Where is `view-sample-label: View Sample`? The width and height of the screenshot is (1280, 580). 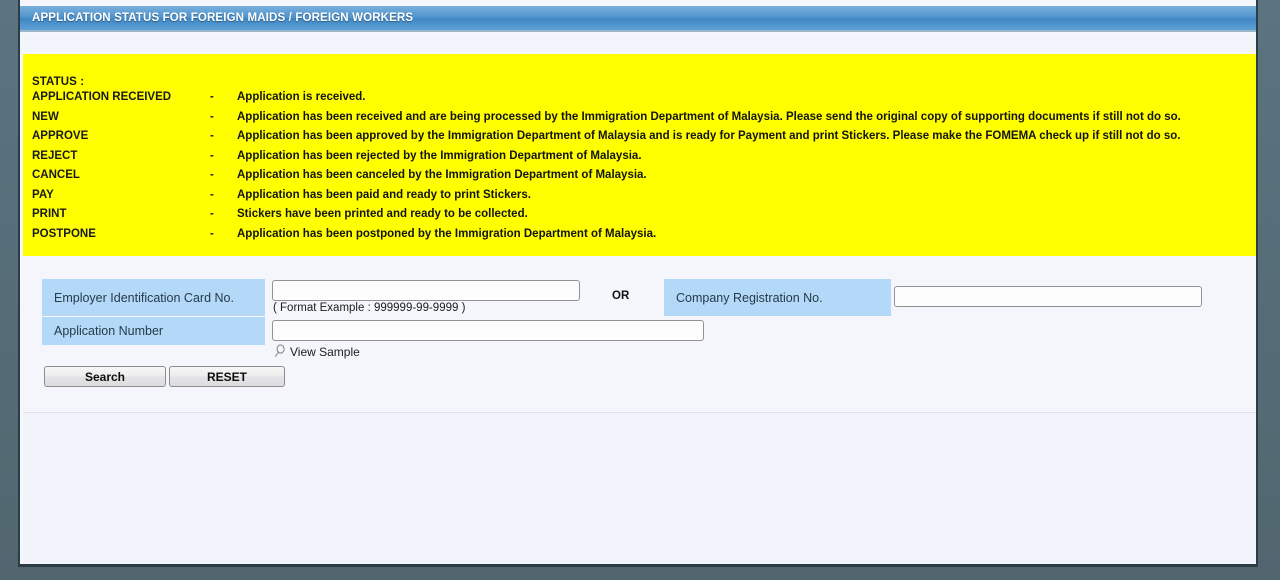 view-sample-label: View Sample is located at coordinates (325, 351).